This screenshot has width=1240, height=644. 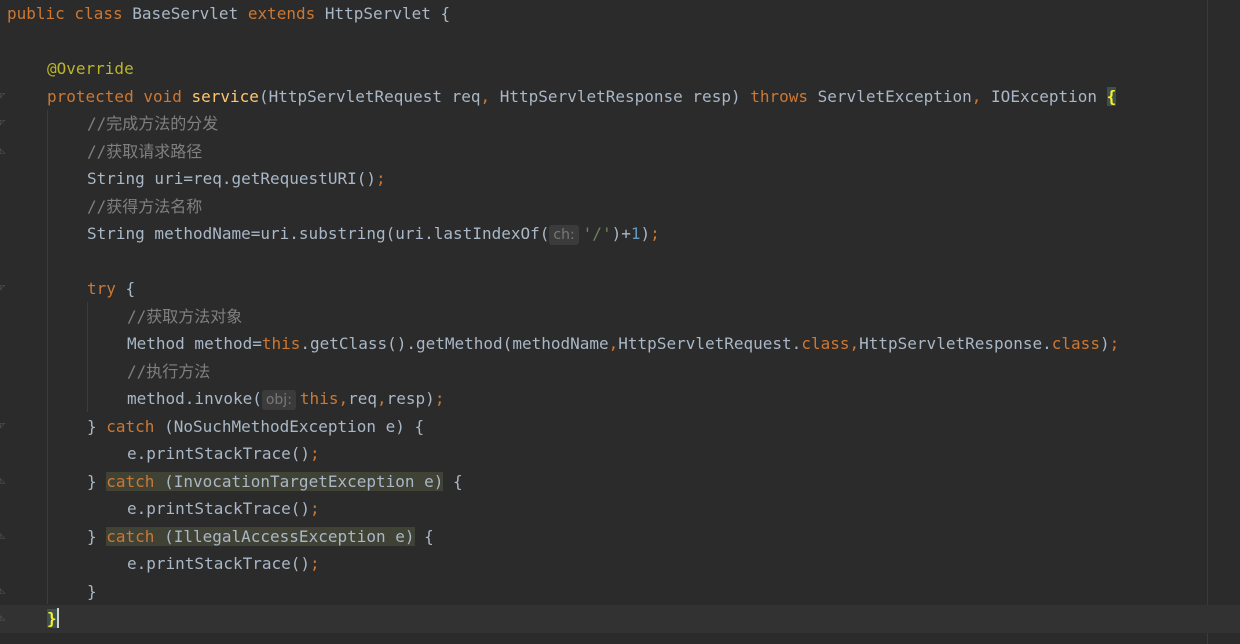 What do you see at coordinates (620, 427) in the screenshot?
I see `code-line: ◸ } catch (NoSuchMethodException e) {` at bounding box center [620, 427].